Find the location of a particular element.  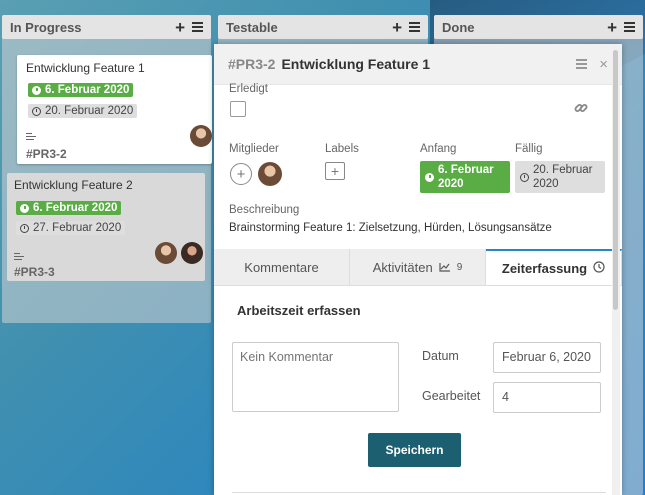

date-input: Februar 6, 2020 is located at coordinates (547, 357).